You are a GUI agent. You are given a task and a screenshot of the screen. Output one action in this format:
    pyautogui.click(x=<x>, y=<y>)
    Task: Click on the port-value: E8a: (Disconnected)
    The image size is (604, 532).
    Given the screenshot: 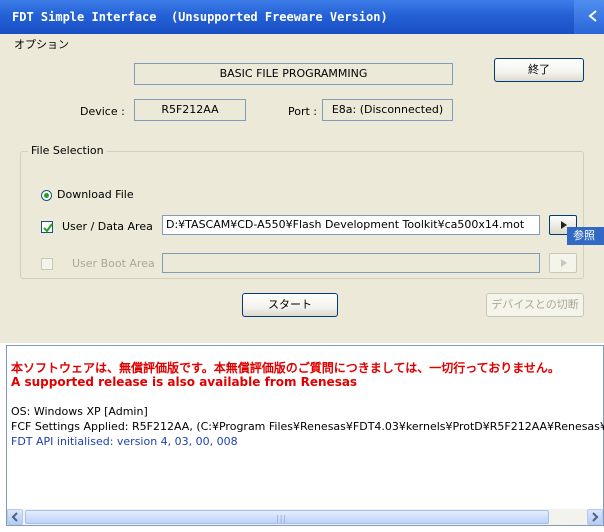 What is the action you would take?
    pyautogui.click(x=387, y=110)
    